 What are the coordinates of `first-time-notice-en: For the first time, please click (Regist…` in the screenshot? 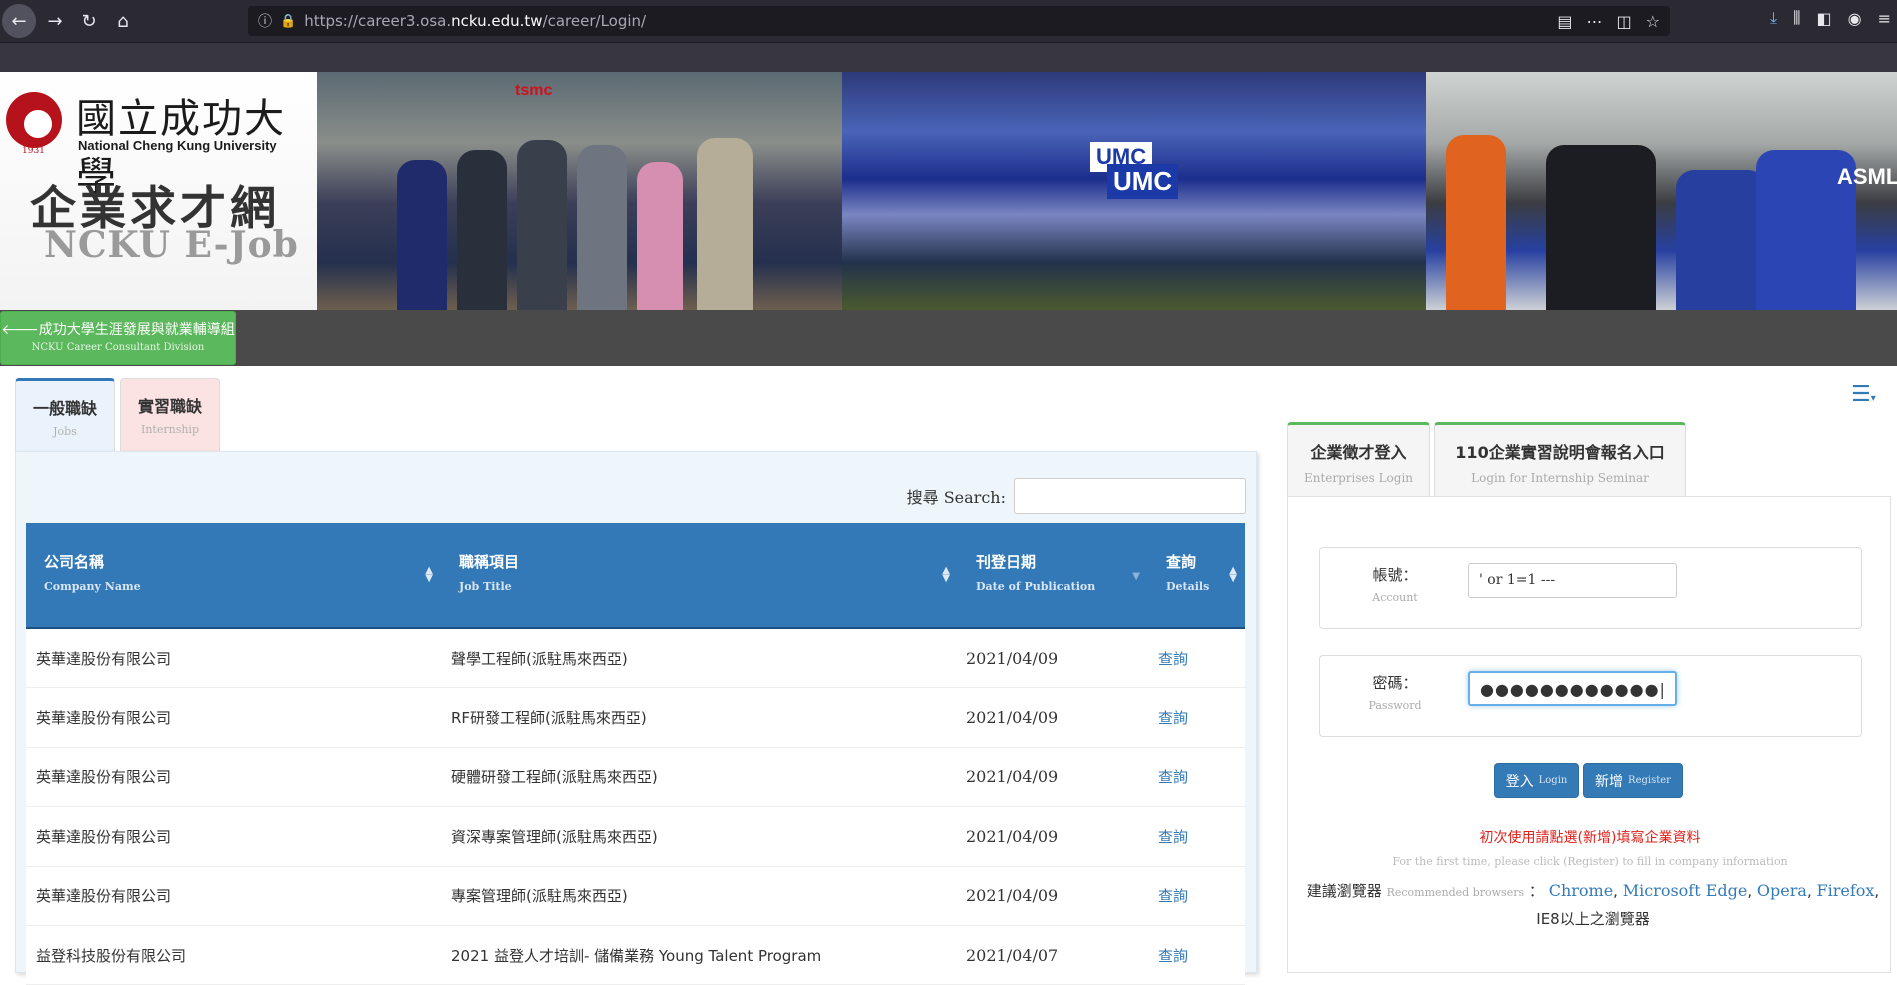 It's located at (1590, 861).